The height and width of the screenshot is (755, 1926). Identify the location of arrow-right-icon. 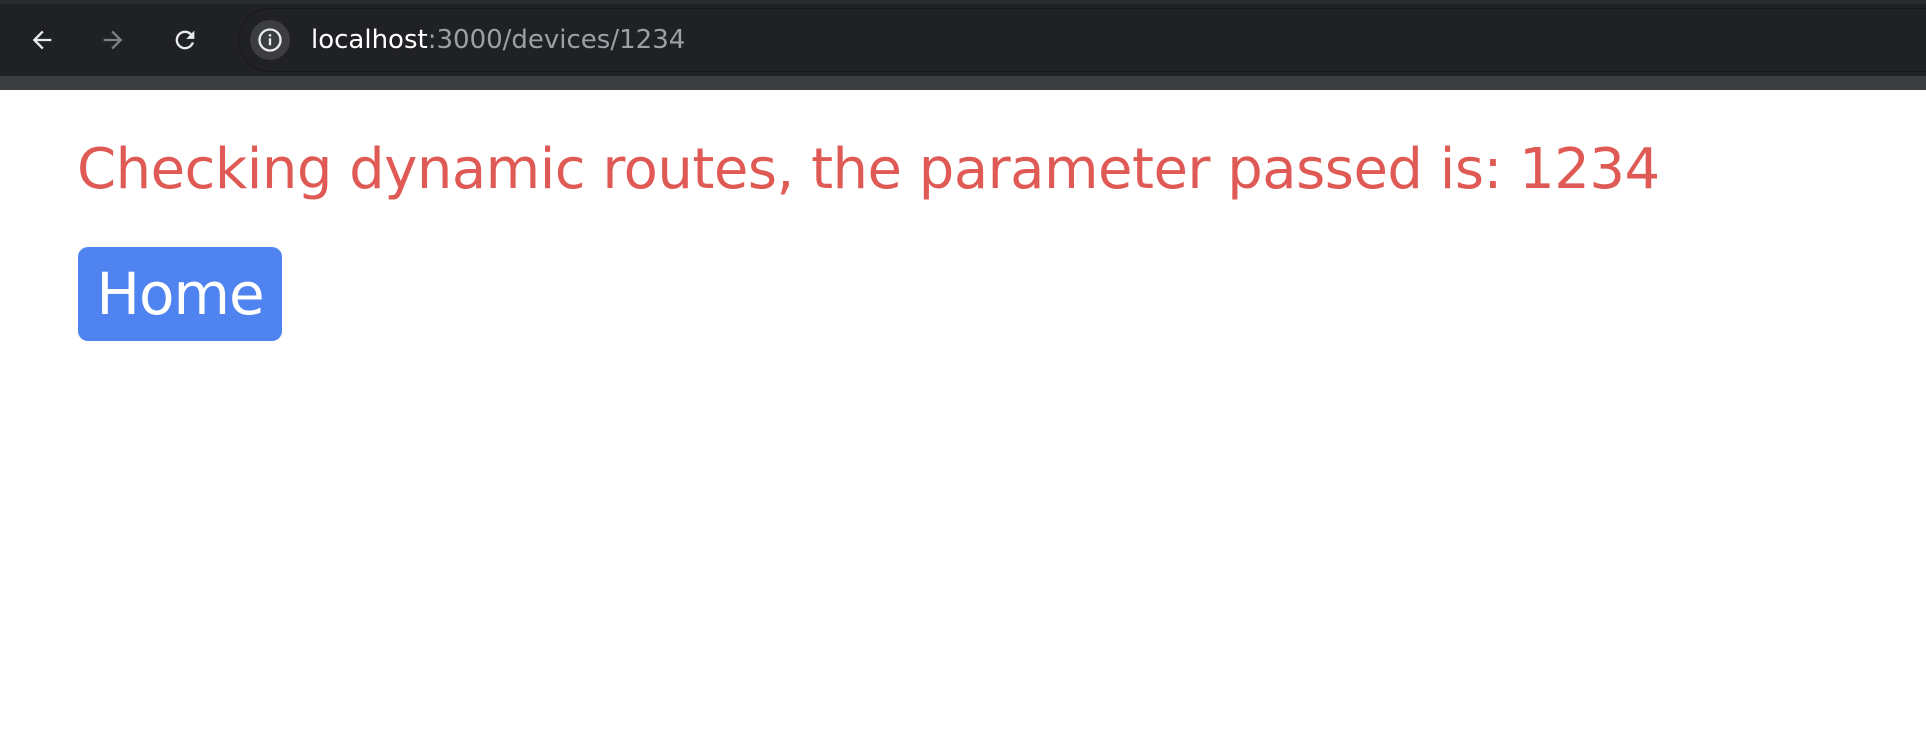
(113, 40).